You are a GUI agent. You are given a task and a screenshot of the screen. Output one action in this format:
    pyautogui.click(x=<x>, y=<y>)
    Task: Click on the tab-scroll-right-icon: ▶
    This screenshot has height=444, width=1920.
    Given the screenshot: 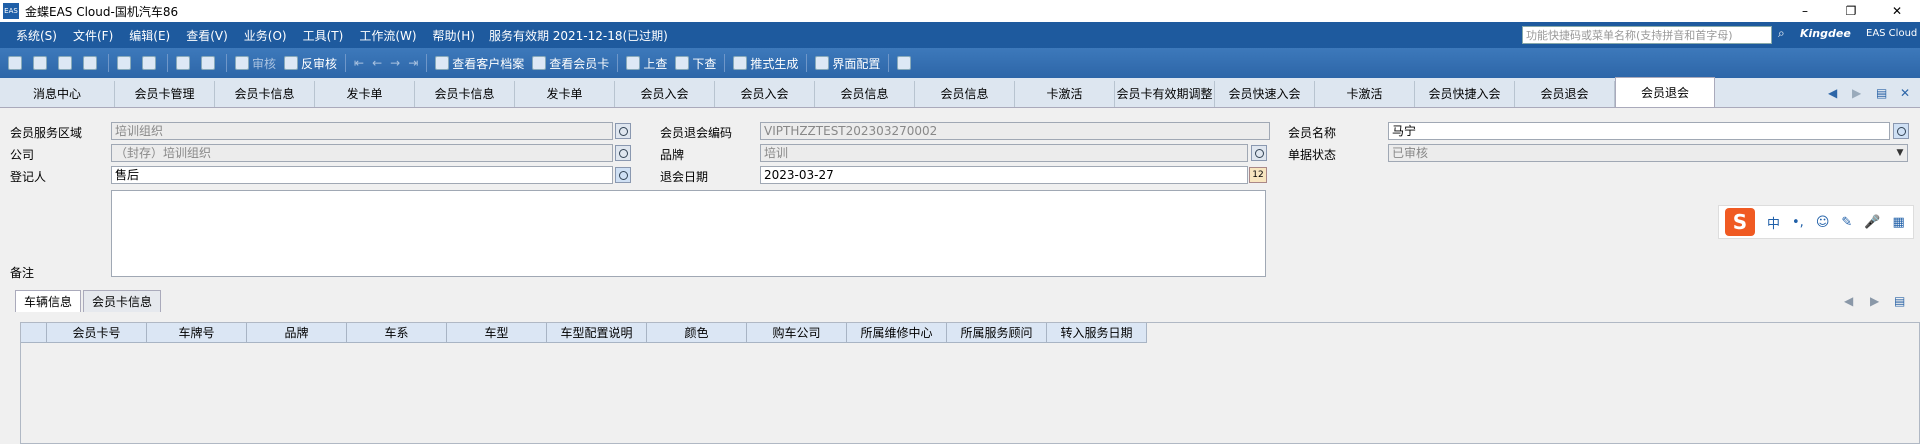 What is the action you would take?
    pyautogui.click(x=1856, y=93)
    